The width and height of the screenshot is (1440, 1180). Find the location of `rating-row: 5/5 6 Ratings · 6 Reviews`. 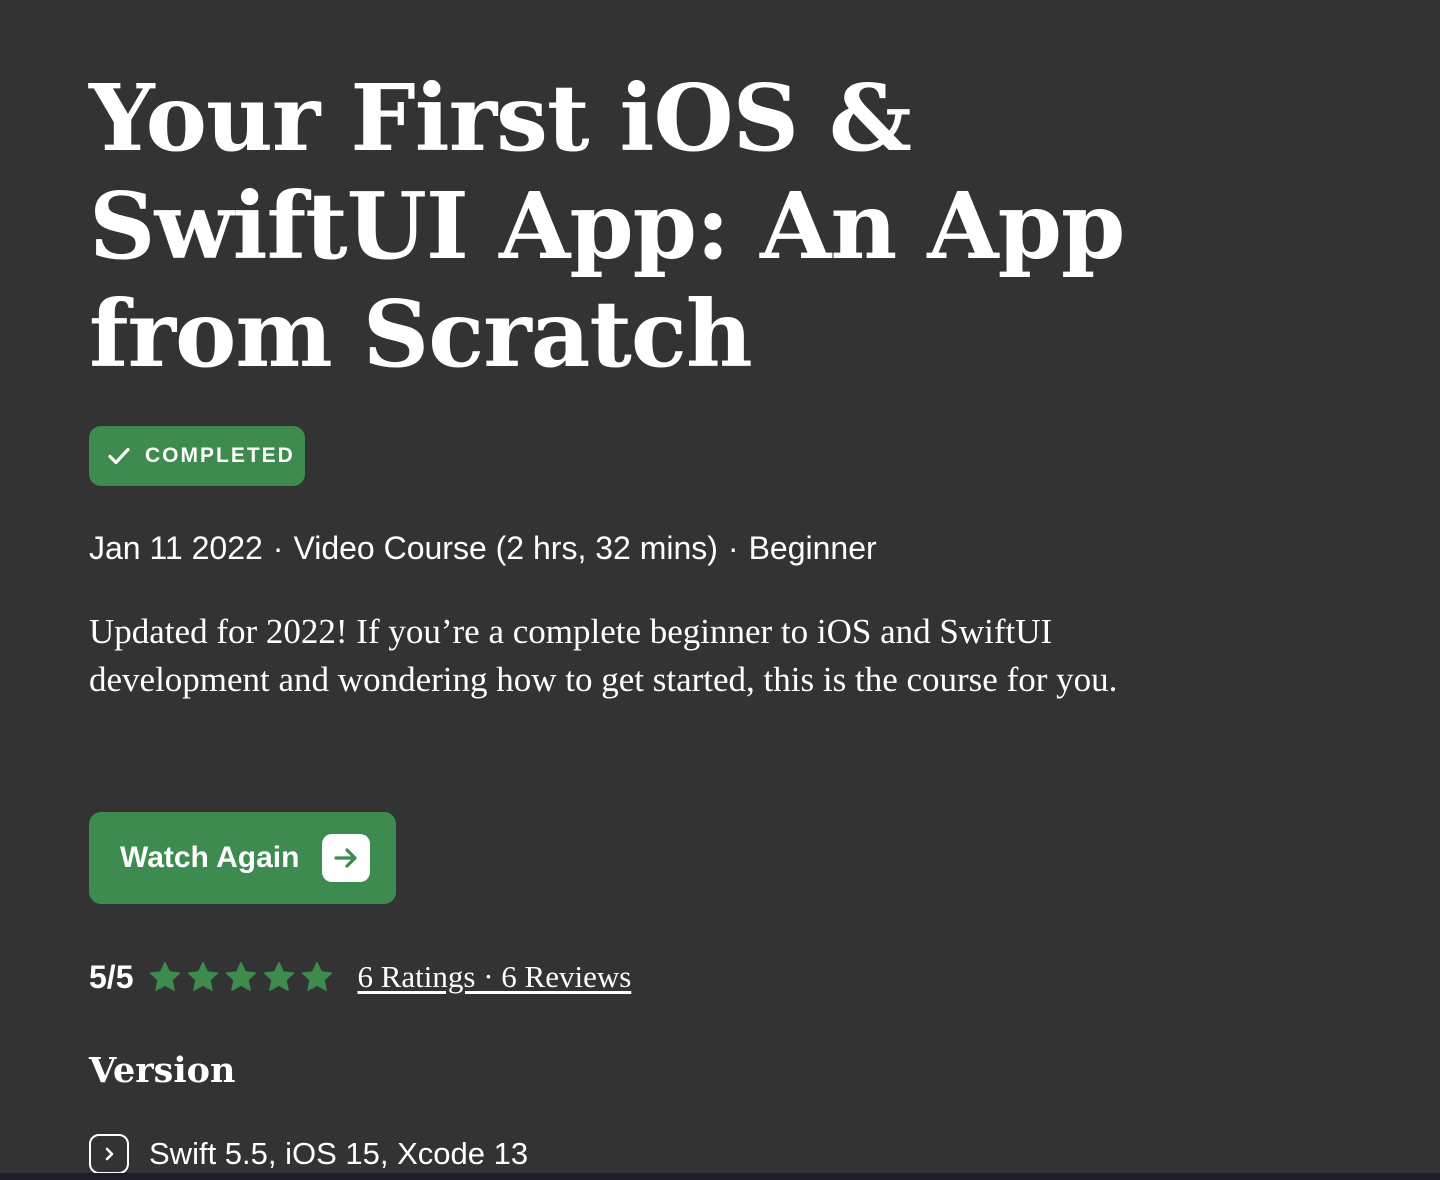

rating-row: 5/5 6 Ratings · 6 Reviews is located at coordinates (360, 977).